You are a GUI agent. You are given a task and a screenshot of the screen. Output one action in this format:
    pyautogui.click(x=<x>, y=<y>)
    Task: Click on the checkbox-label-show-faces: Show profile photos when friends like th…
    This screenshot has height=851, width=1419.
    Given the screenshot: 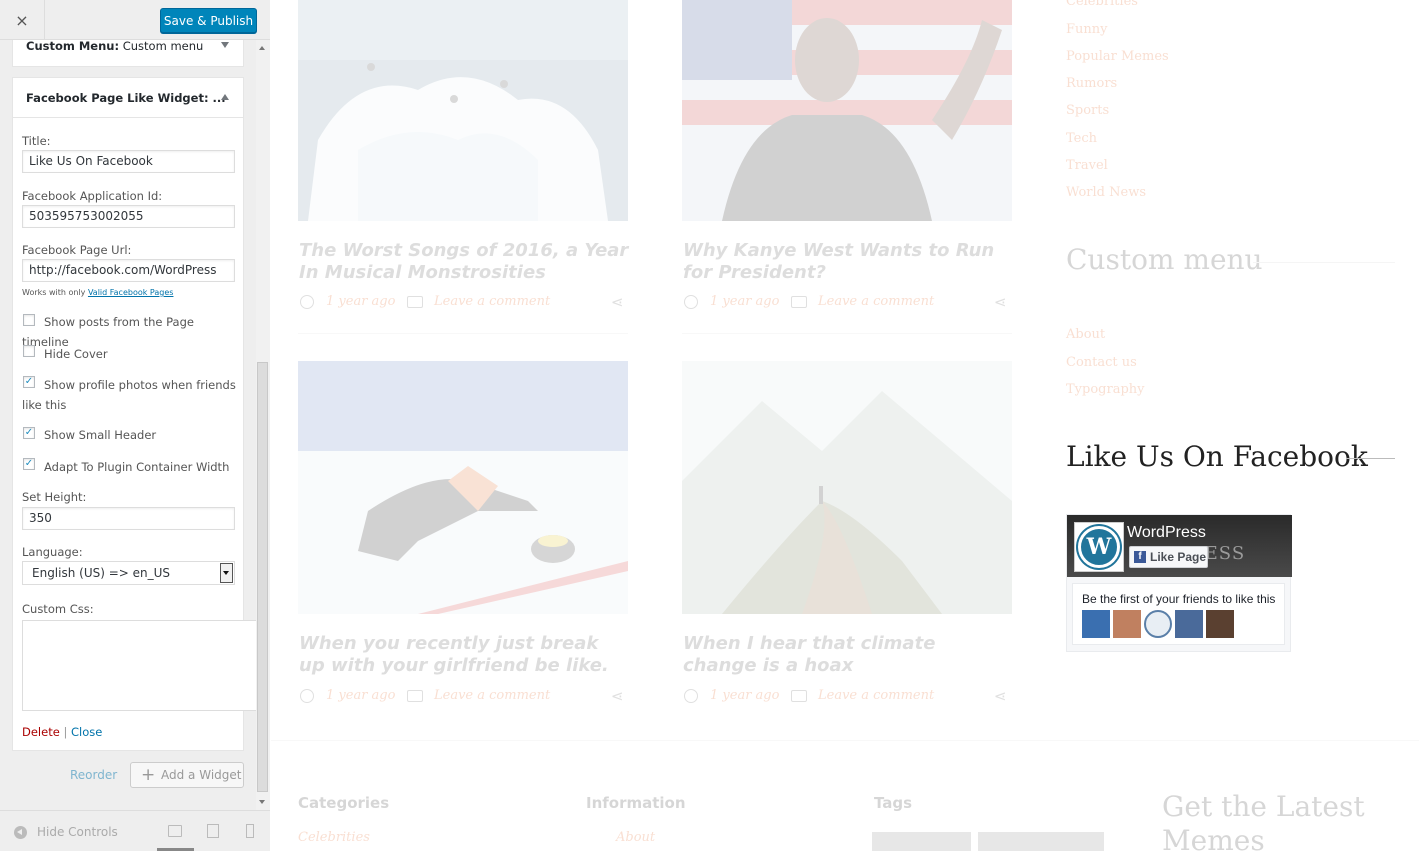 What is the action you would take?
    pyautogui.click(x=129, y=395)
    